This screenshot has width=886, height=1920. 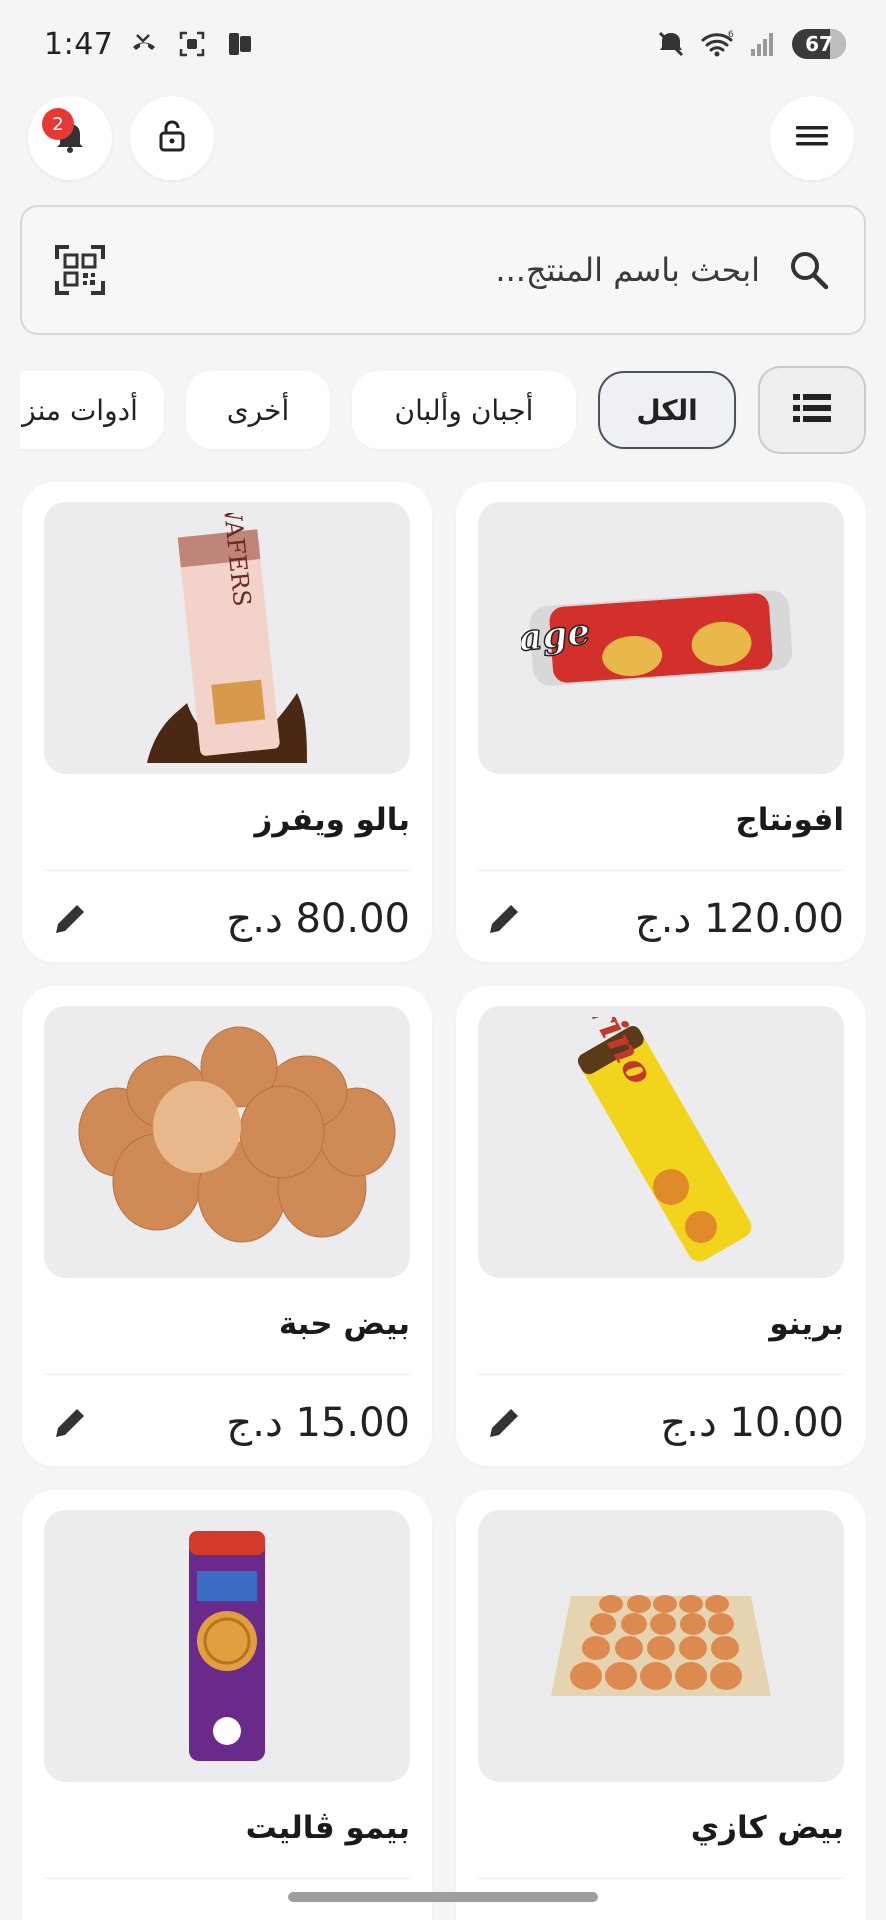 I want to click on product-card: بيمو ڤاليت, so click(x=227, y=1705).